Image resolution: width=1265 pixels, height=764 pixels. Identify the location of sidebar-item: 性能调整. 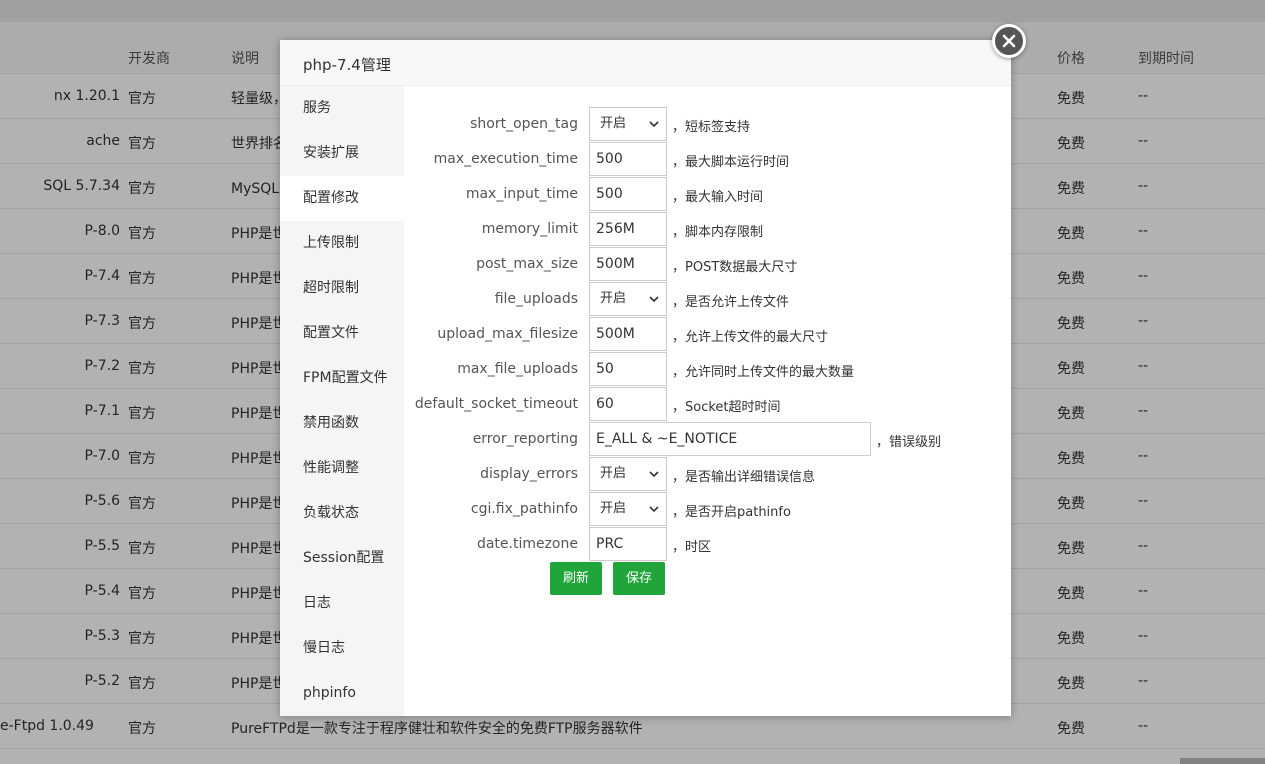
(342, 468).